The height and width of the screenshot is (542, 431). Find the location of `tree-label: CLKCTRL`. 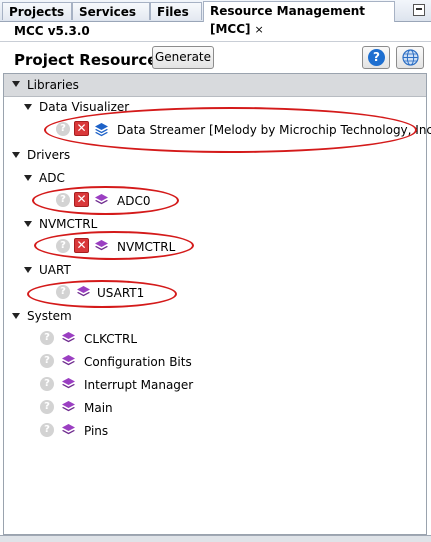

tree-label: CLKCTRL is located at coordinates (111, 339).